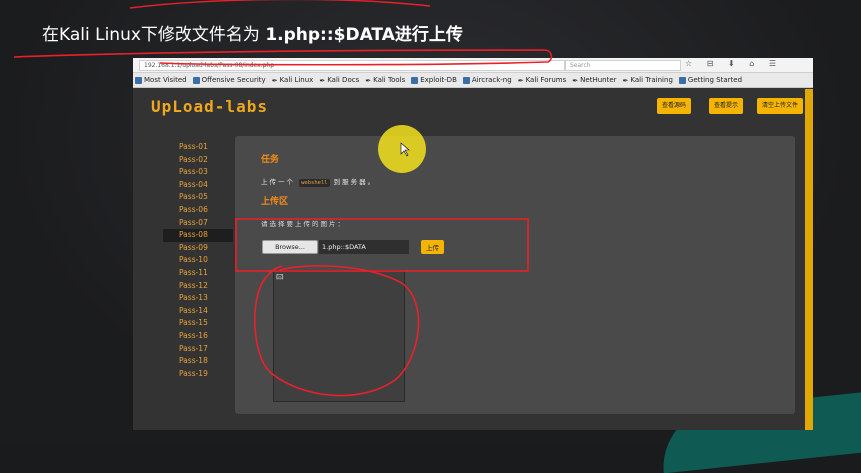  I want to click on sidebar-item-pass: Pass-12, so click(198, 286).